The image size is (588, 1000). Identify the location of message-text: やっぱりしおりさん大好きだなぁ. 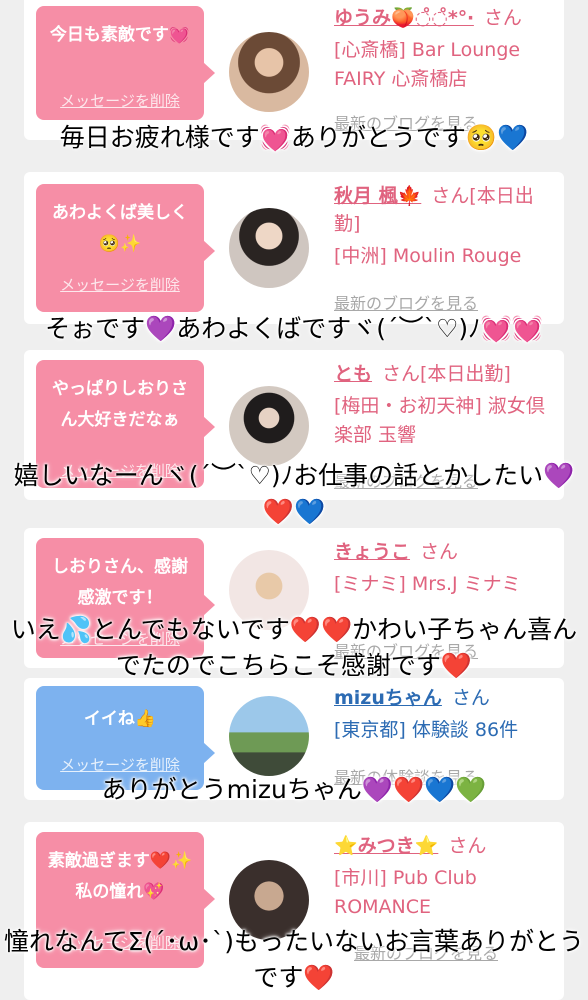
(120, 404).